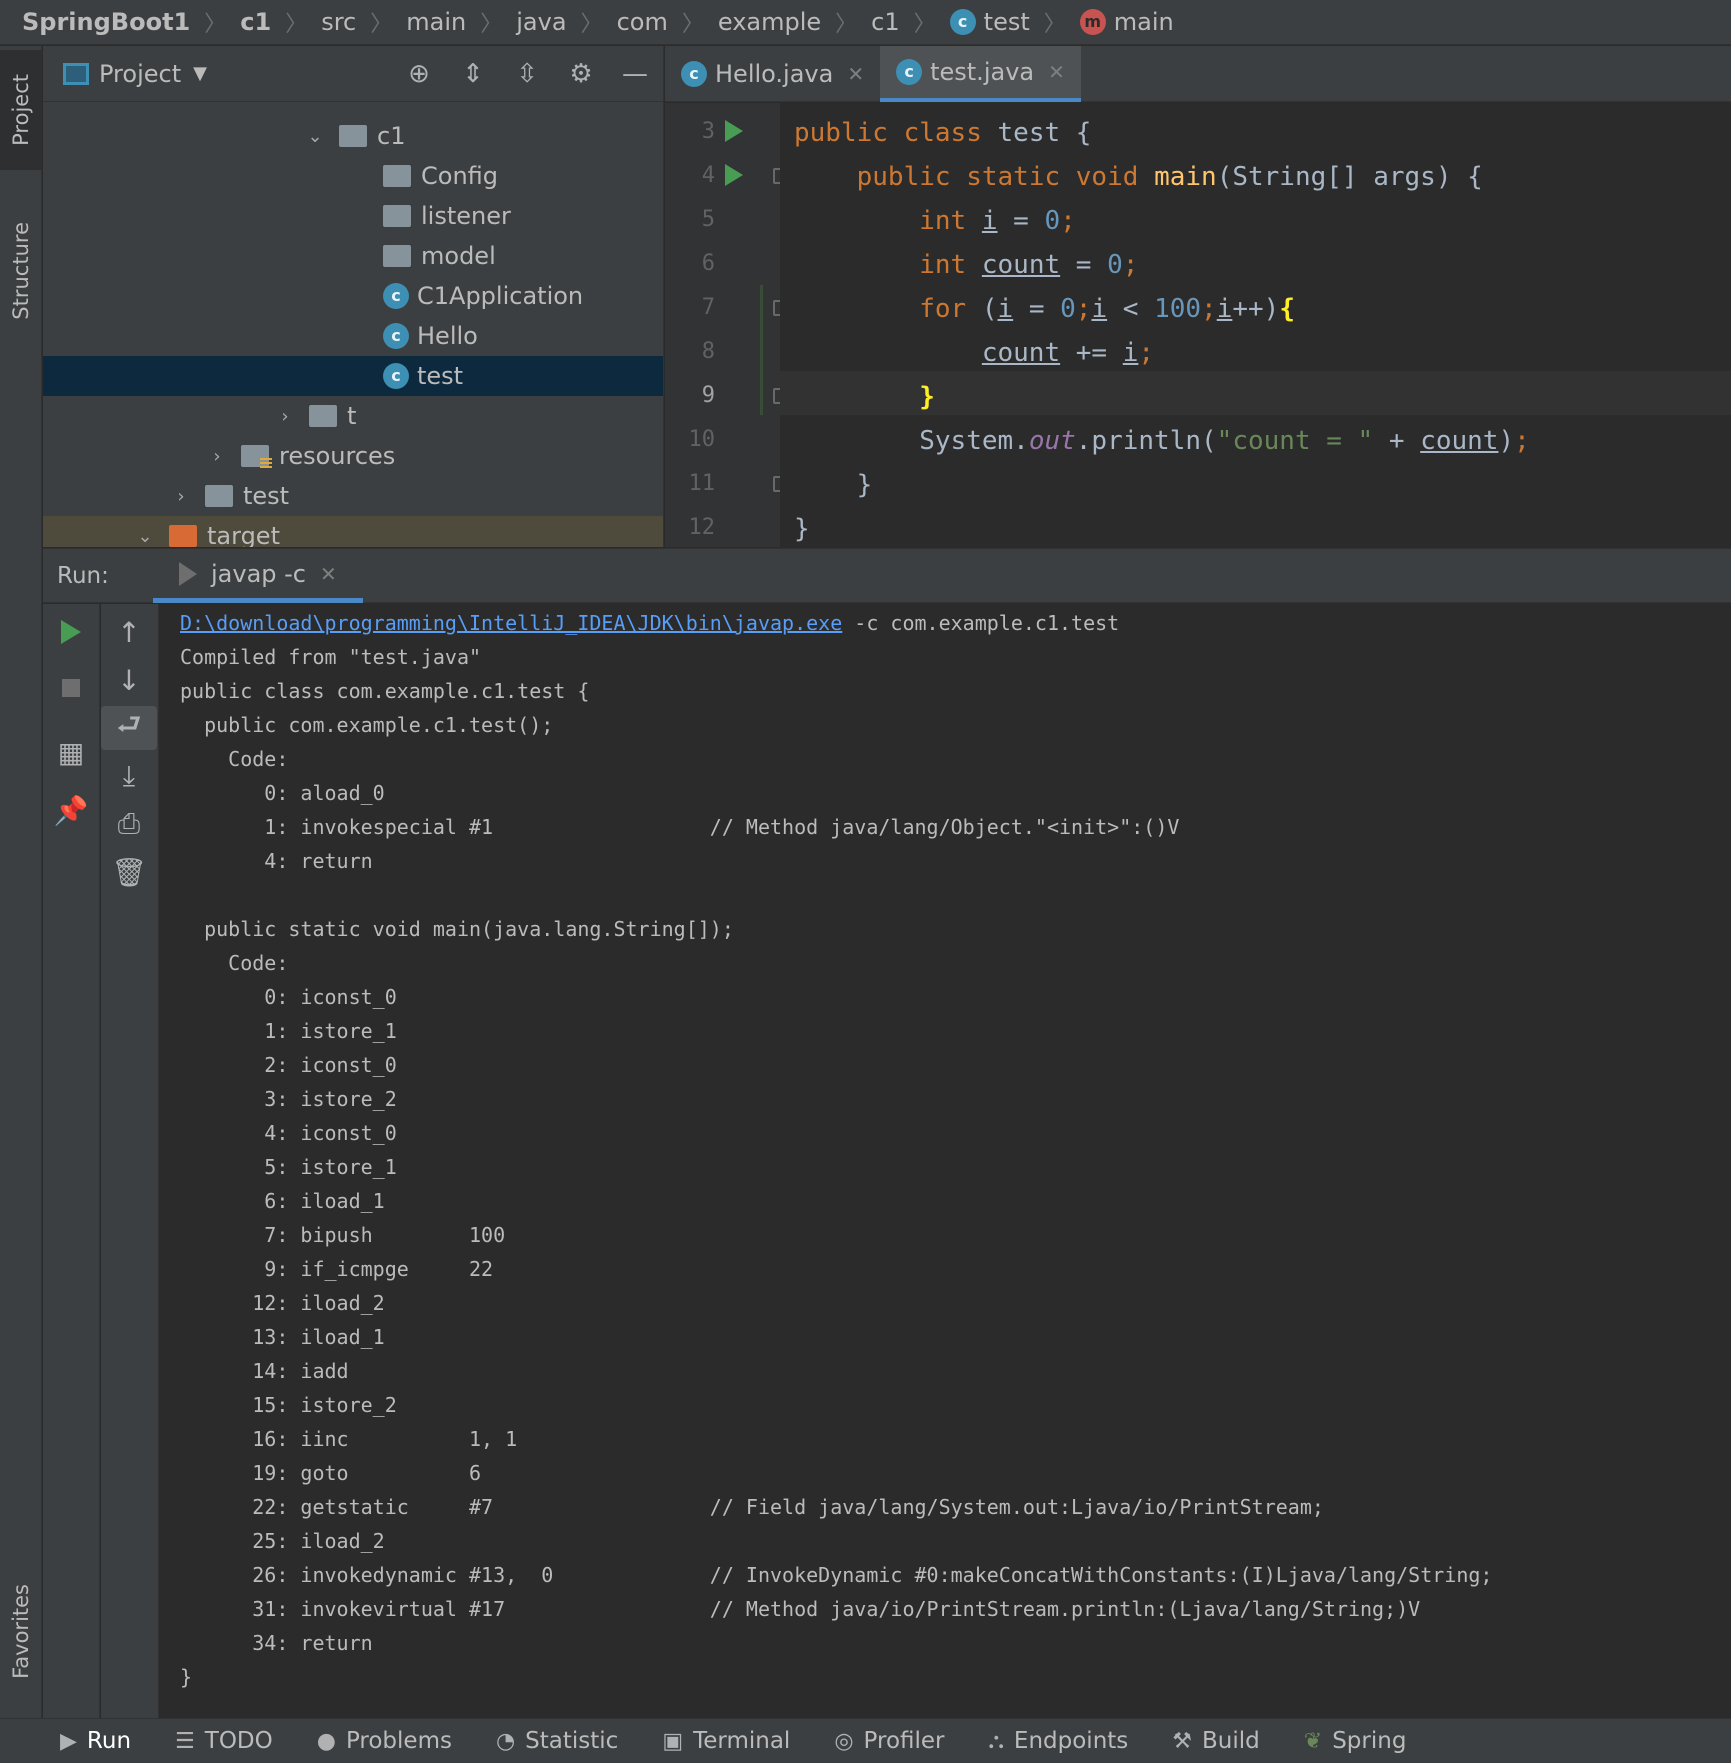 The width and height of the screenshot is (1731, 1763). I want to click on tree-node-listener: listener, so click(353, 216).